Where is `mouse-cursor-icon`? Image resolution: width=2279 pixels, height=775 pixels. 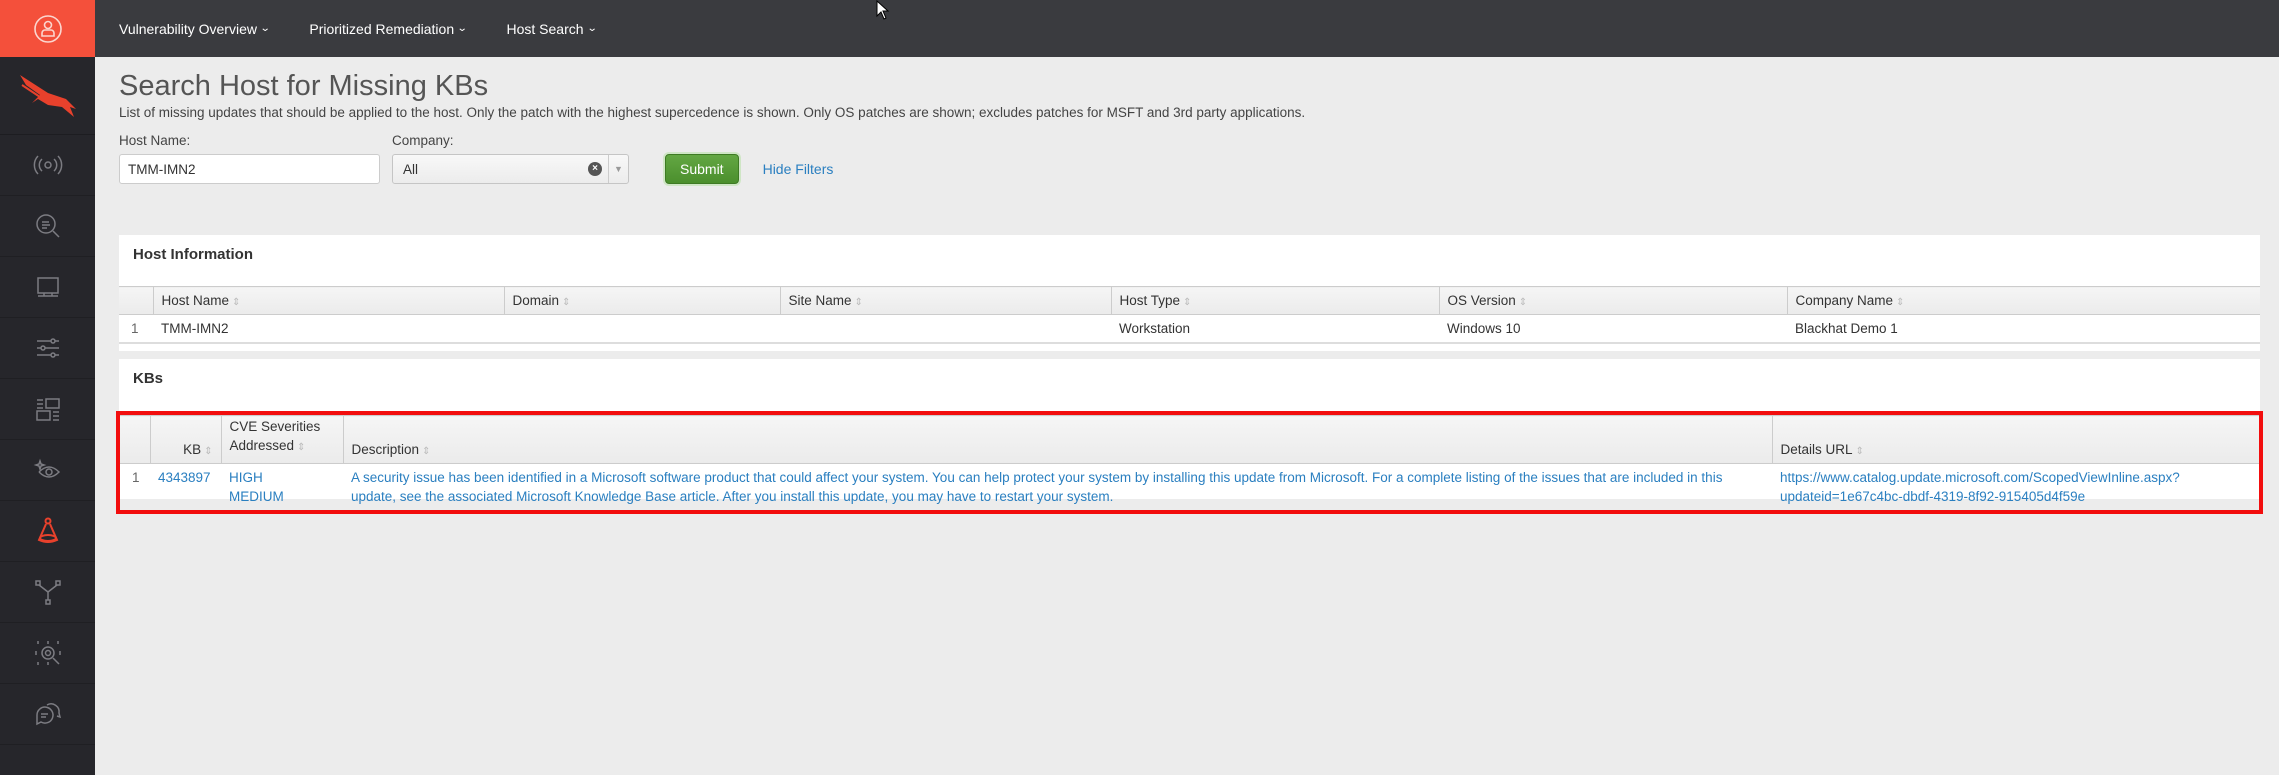 mouse-cursor-icon is located at coordinates (883, 10).